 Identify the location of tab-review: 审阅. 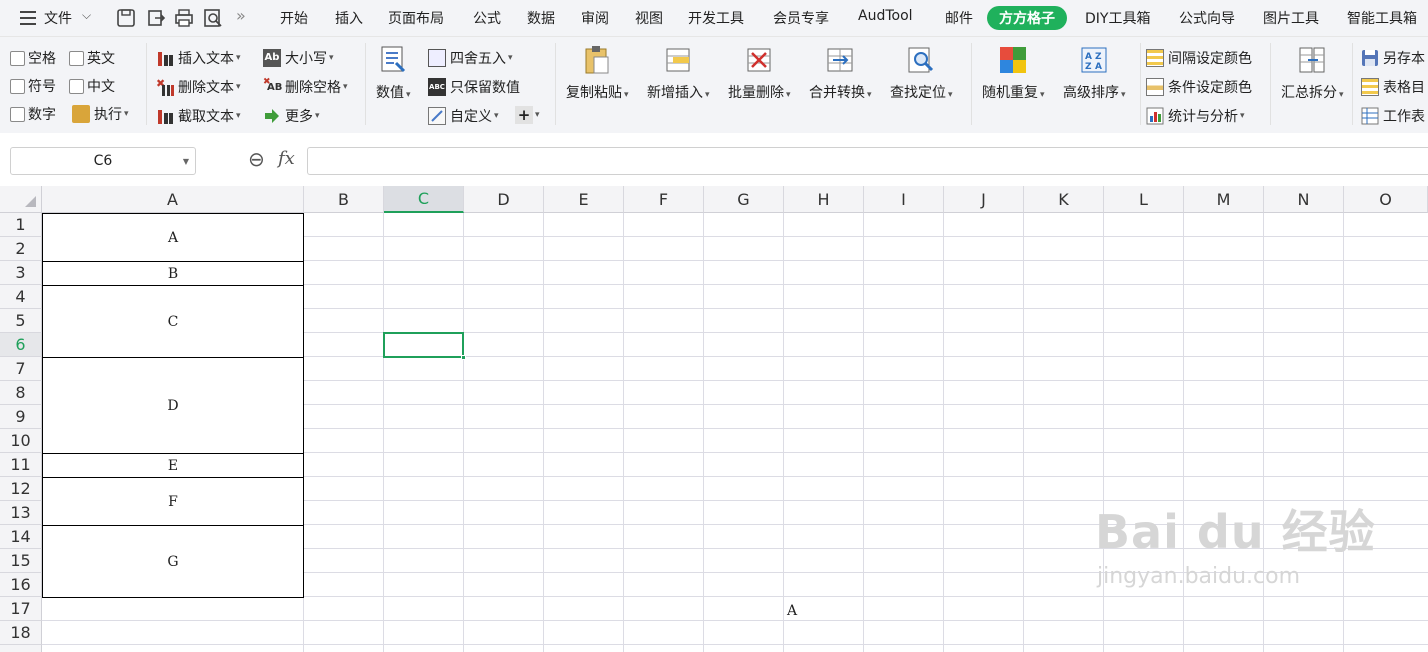
(595, 18).